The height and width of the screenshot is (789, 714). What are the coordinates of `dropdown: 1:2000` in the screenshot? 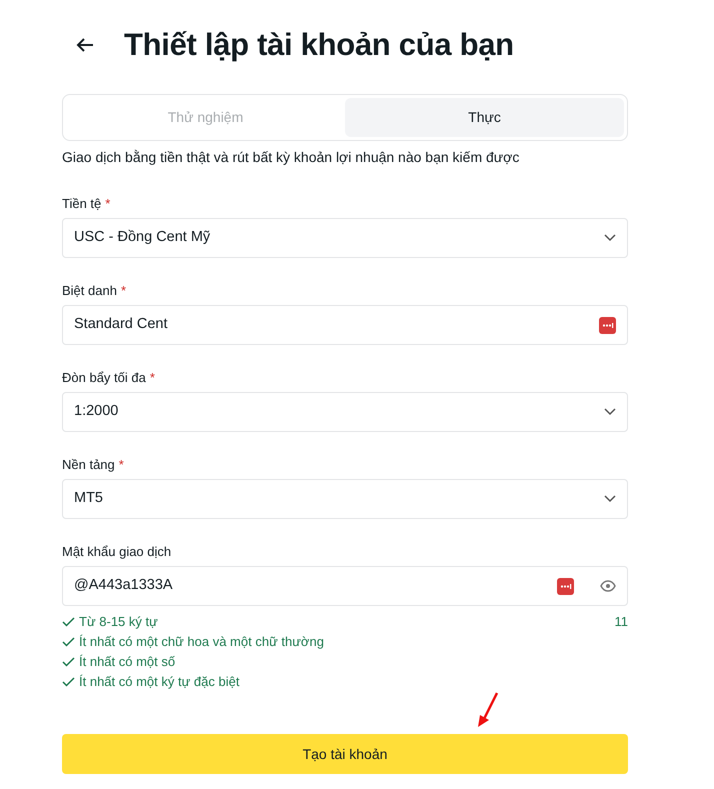 It's located at (345, 412).